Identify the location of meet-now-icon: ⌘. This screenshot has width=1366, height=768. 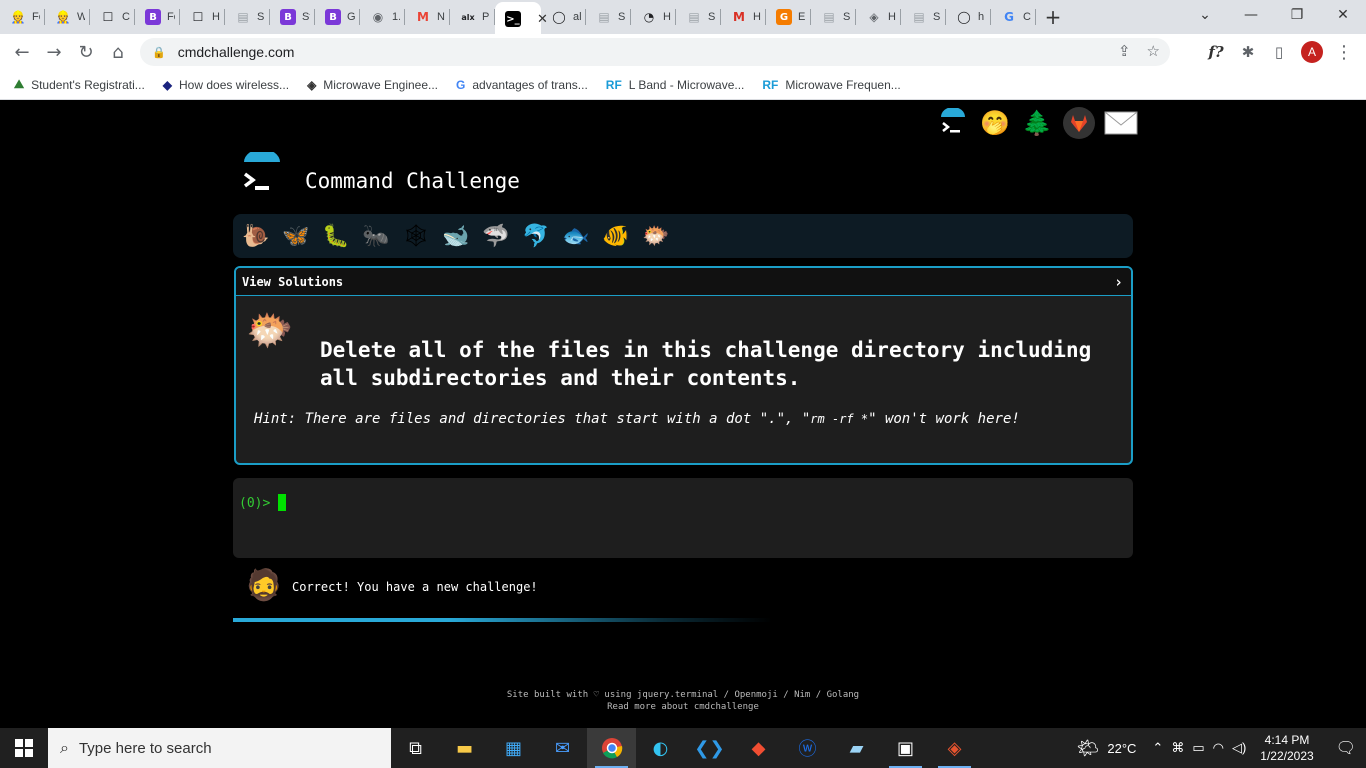
(1177, 748).